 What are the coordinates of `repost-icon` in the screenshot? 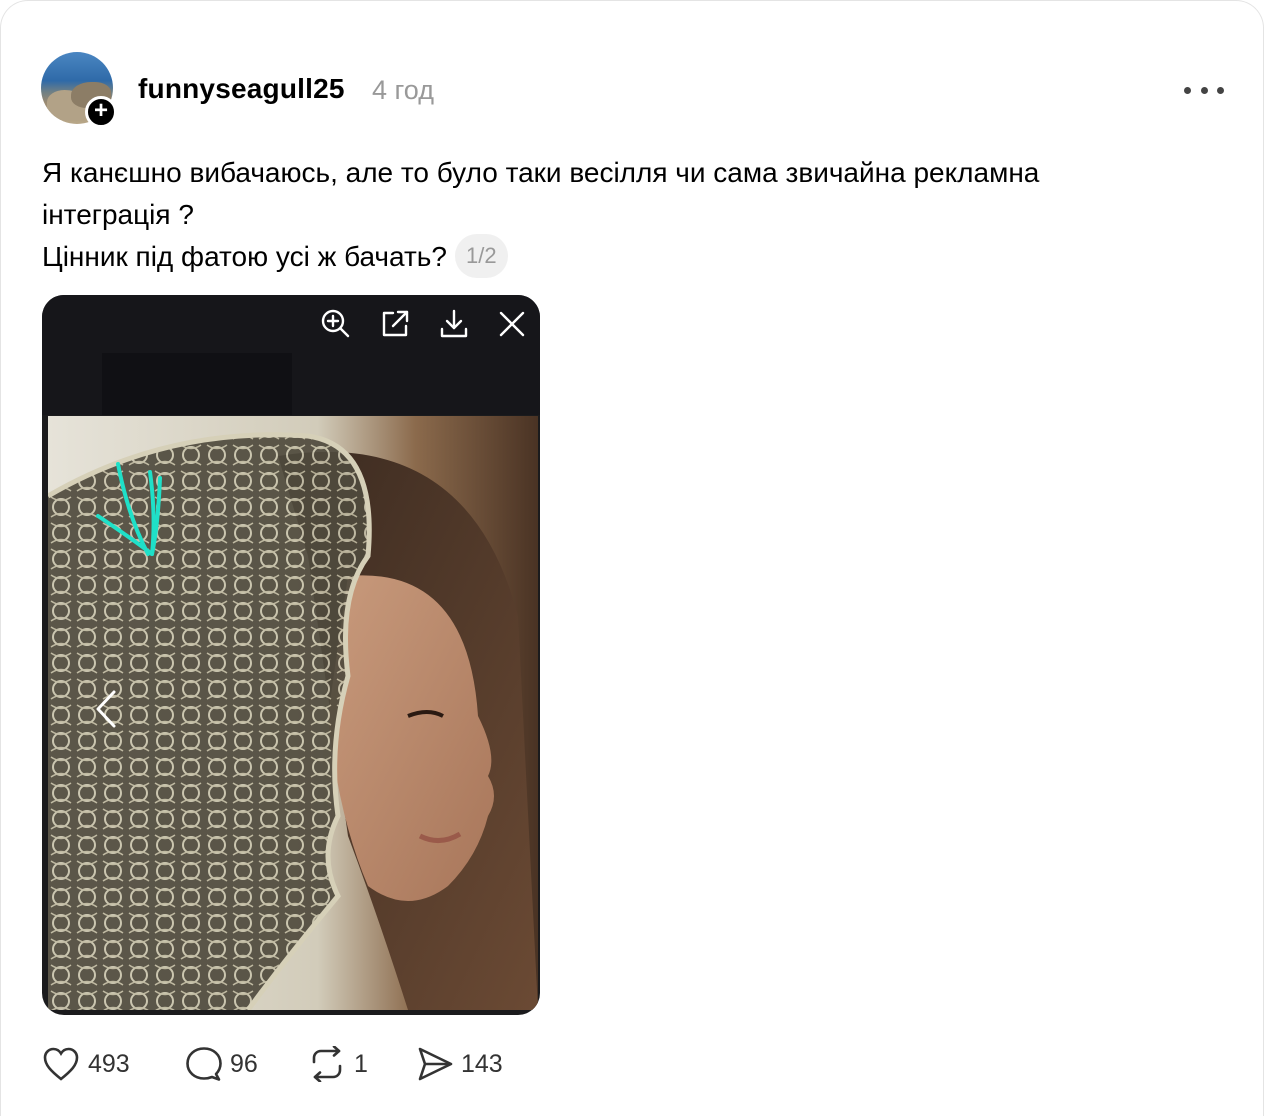 It's located at (327, 1064).